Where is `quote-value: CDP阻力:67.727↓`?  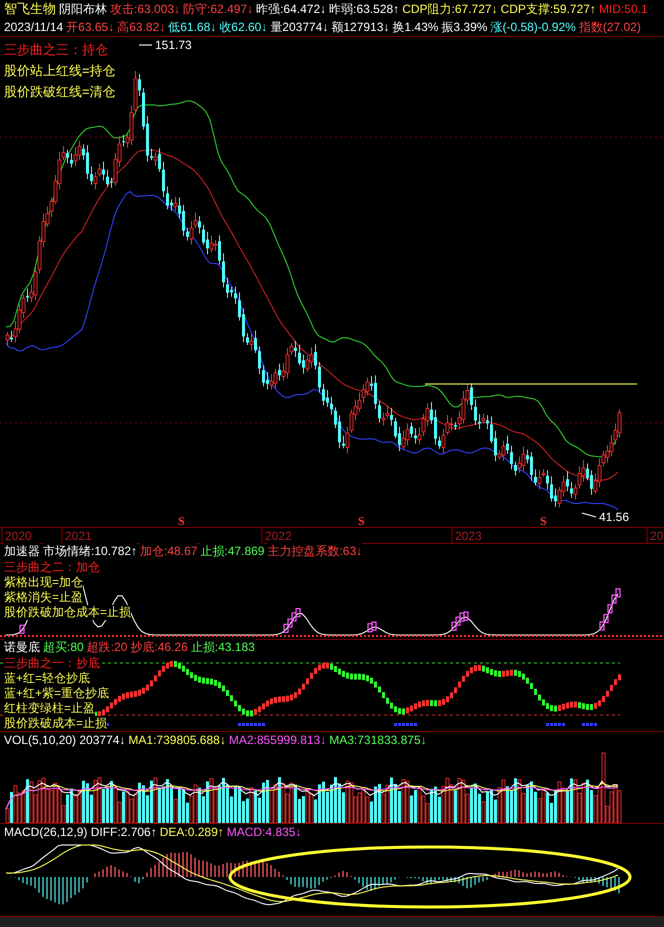 quote-value: CDP阻力:67.727↓ is located at coordinates (450, 9).